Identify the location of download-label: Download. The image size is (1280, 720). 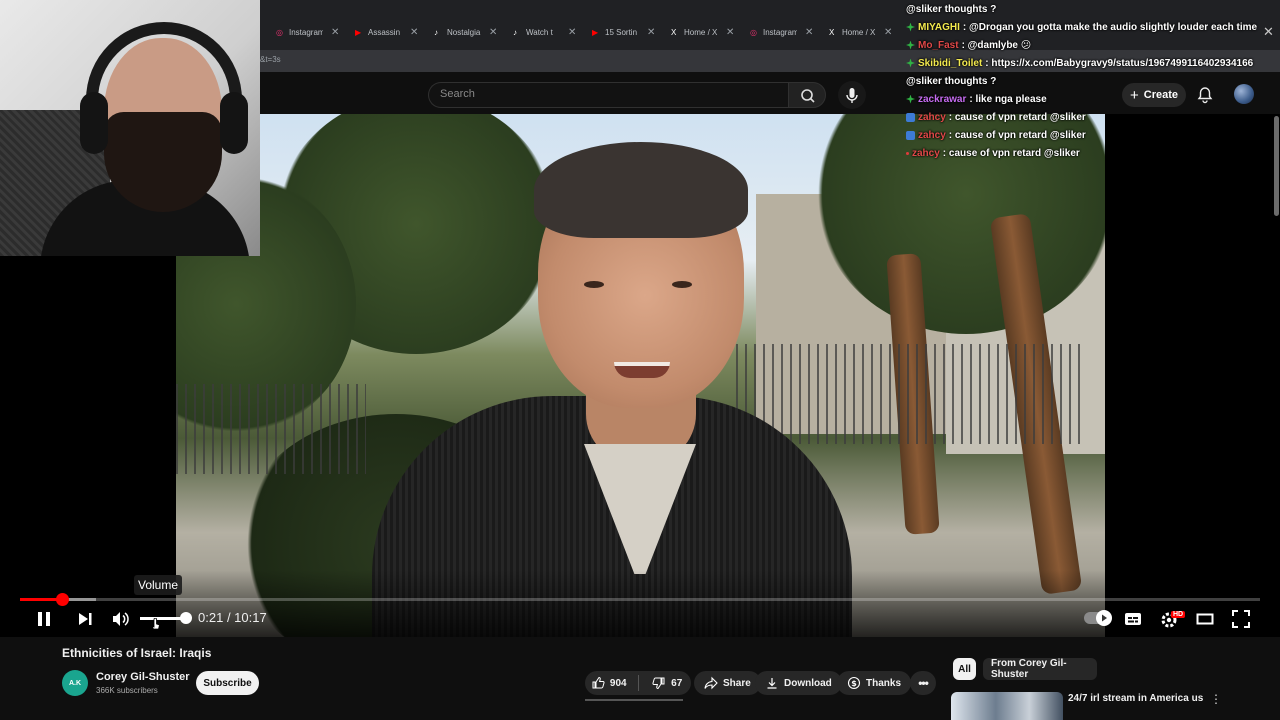
(808, 683).